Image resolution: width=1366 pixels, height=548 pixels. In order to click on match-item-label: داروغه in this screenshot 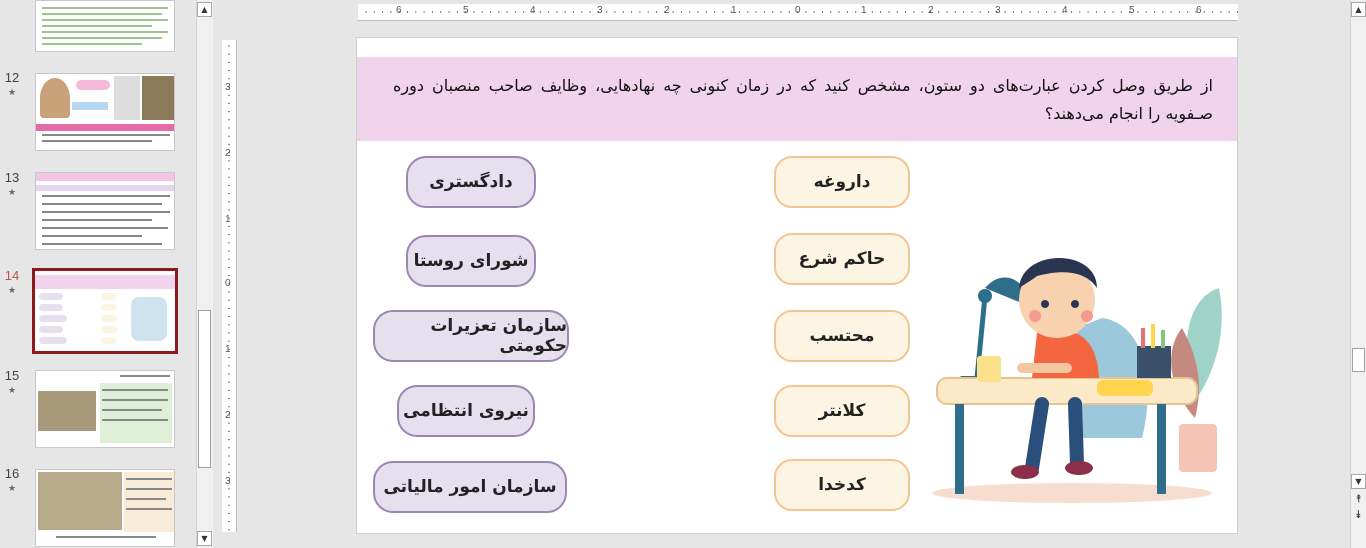, I will do `click(842, 182)`.